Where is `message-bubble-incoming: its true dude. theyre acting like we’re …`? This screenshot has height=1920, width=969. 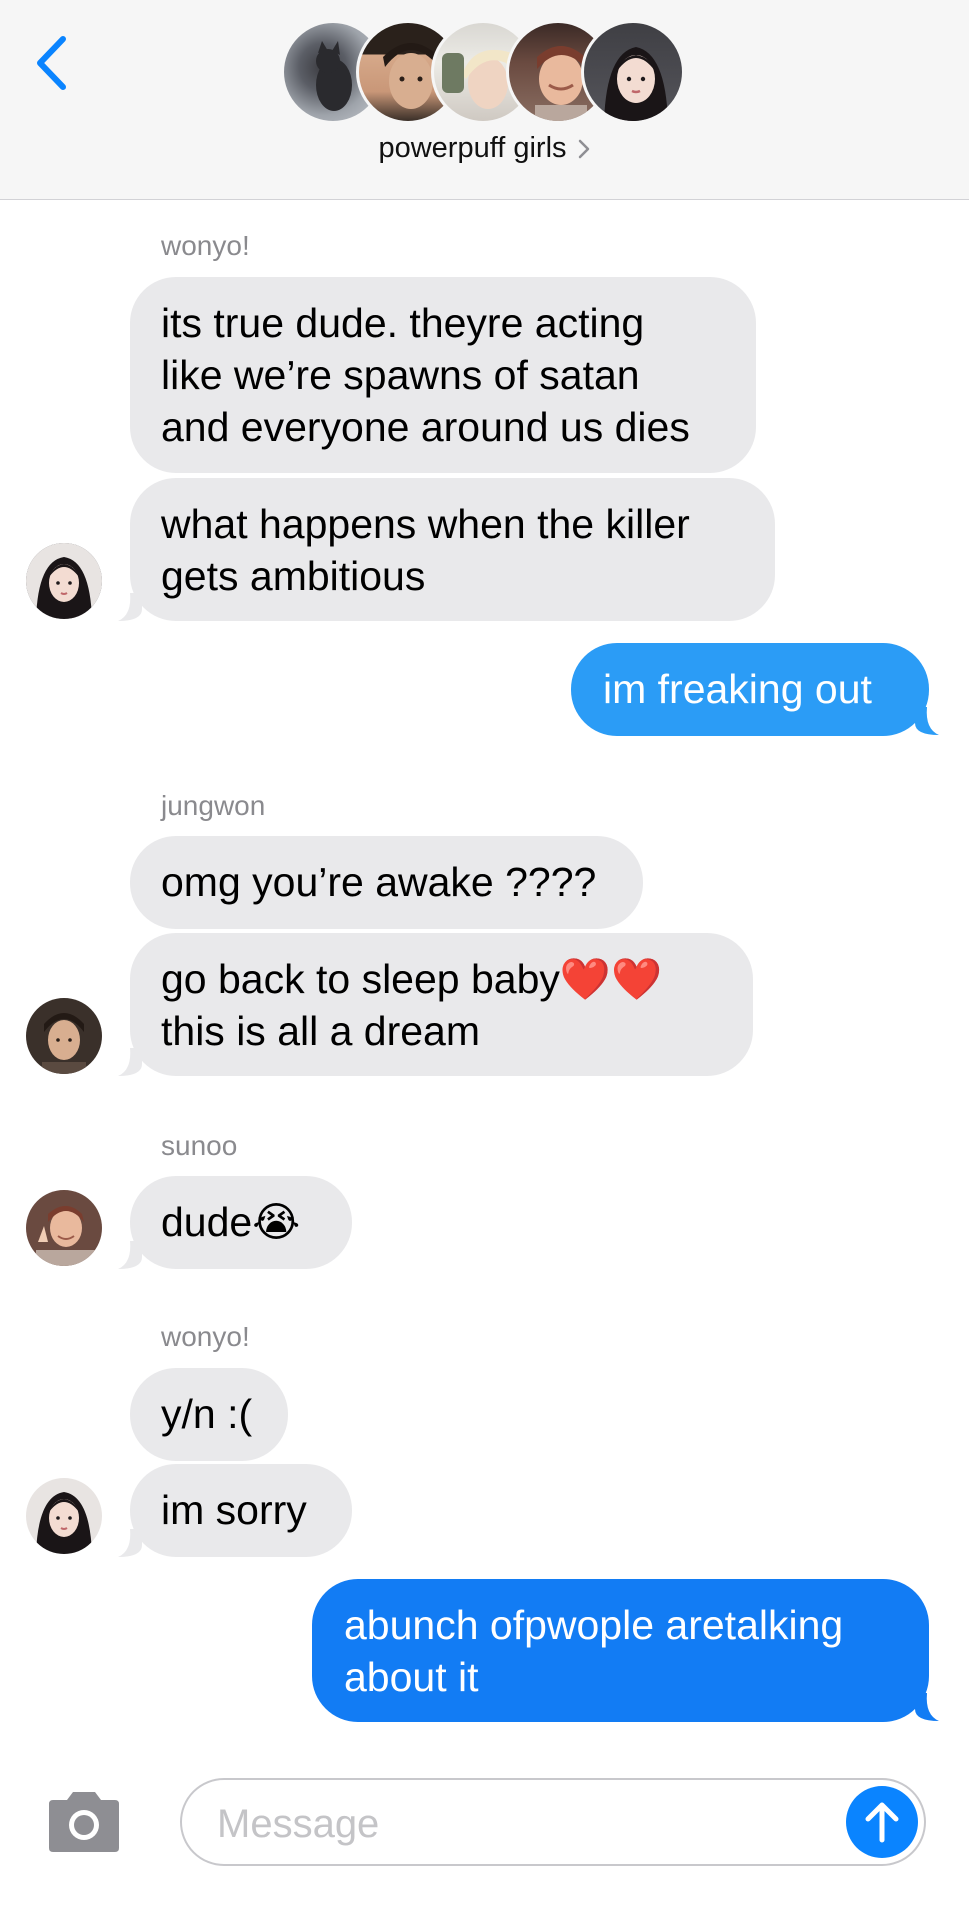
message-bubble-incoming: its true dude. theyre acting like we’re … is located at coordinates (443, 375).